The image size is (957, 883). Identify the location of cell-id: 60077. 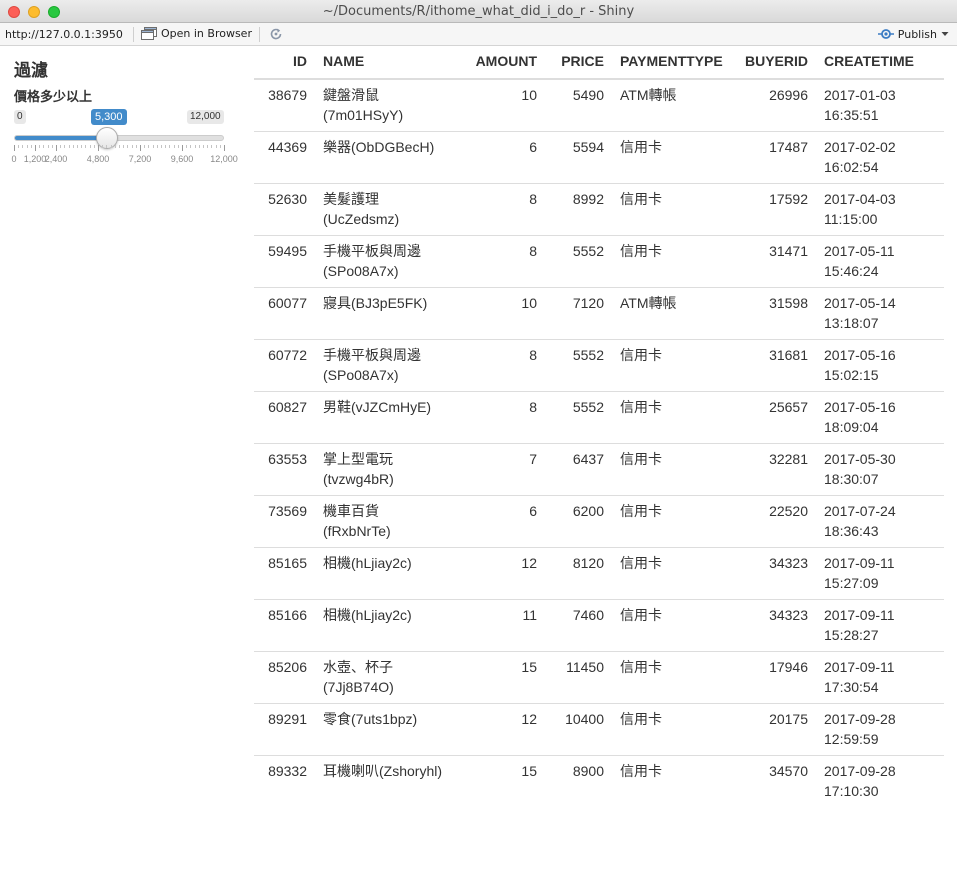
(284, 313).